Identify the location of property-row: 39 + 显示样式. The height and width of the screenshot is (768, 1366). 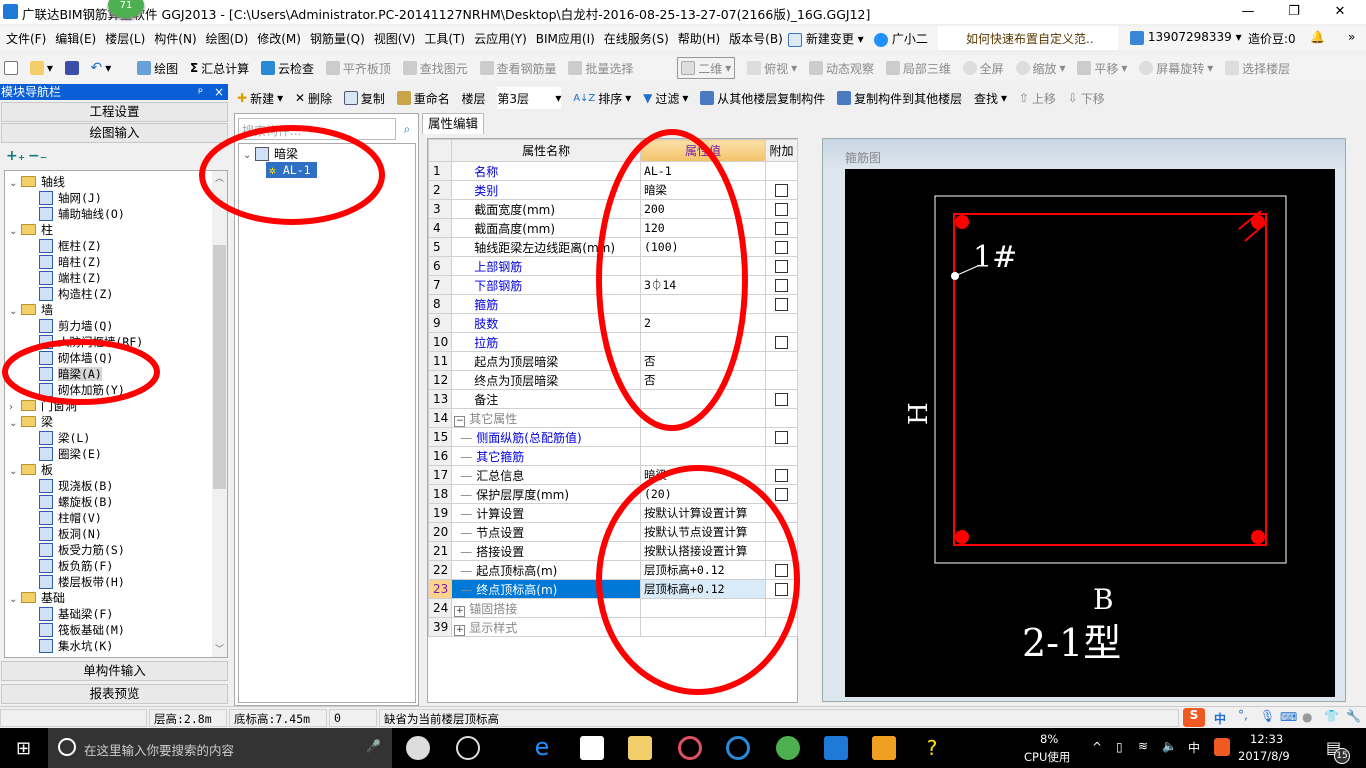
(612, 627).